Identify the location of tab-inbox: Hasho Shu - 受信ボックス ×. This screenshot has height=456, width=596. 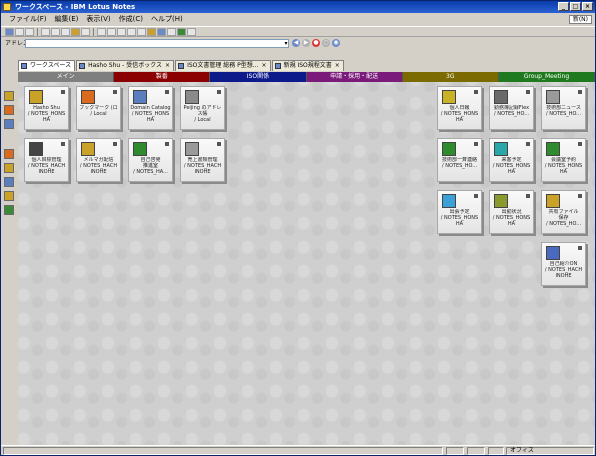
(125, 65).